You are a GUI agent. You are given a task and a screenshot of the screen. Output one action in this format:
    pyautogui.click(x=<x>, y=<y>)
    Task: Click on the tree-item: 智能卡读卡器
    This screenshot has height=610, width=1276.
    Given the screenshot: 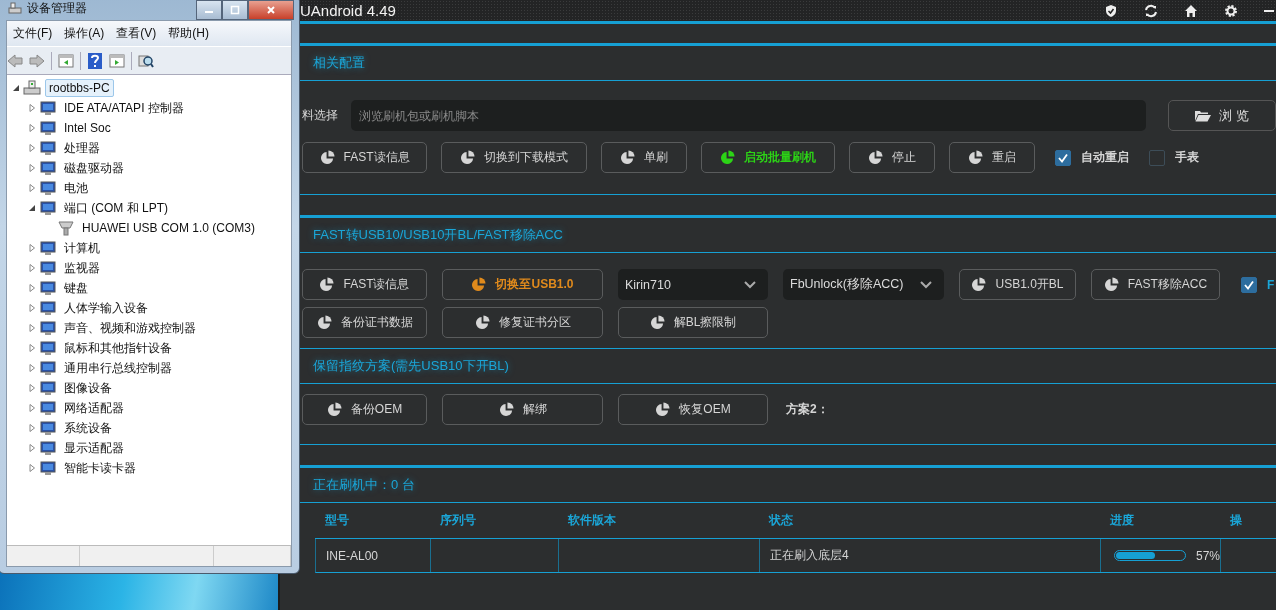 What is the action you would take?
    pyautogui.click(x=100, y=468)
    